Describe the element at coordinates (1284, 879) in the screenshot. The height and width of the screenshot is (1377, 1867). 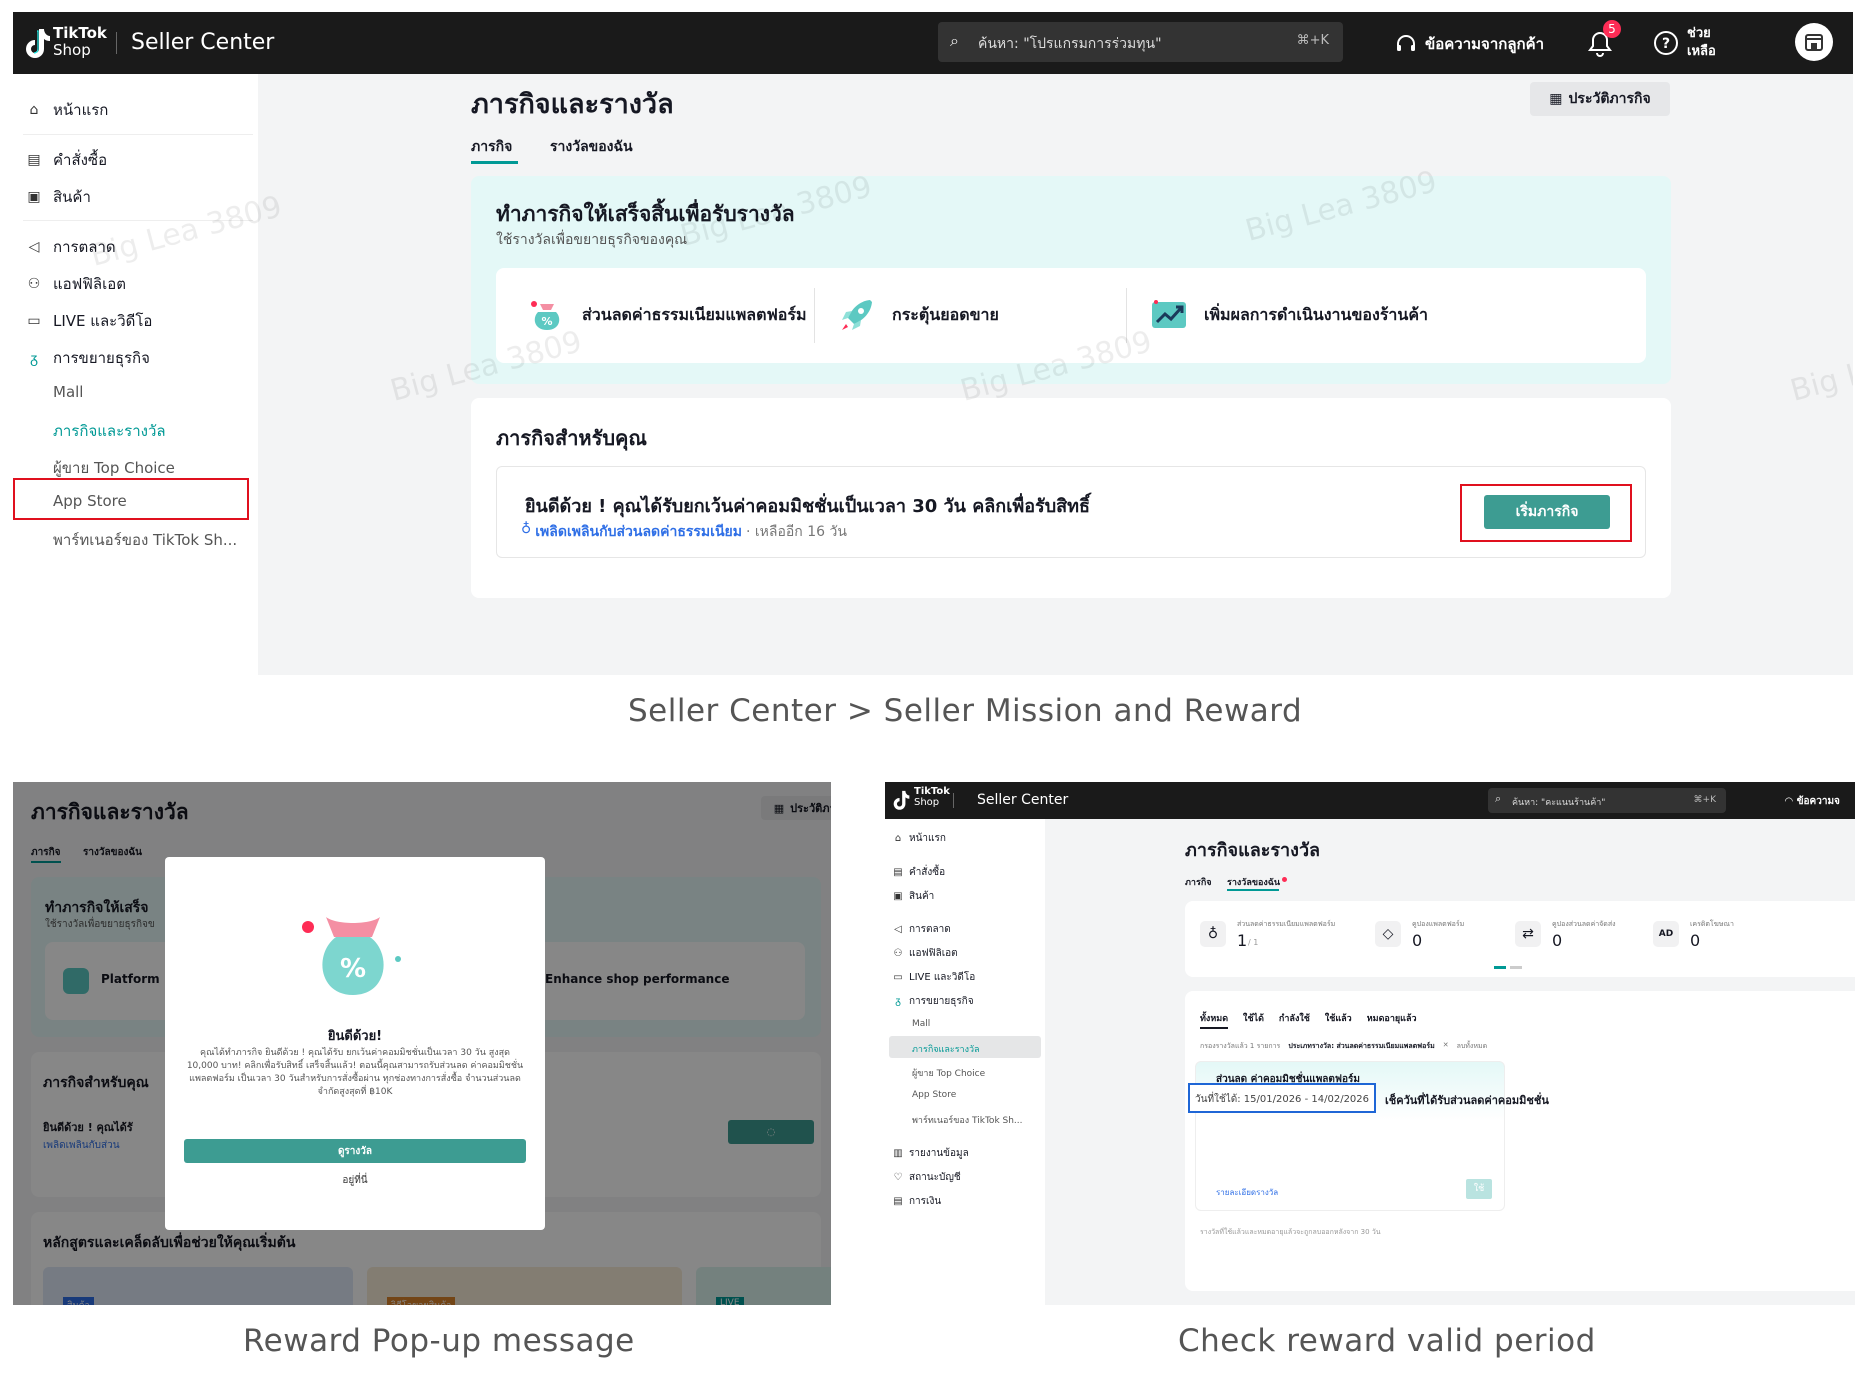
I see `new-dot` at that location.